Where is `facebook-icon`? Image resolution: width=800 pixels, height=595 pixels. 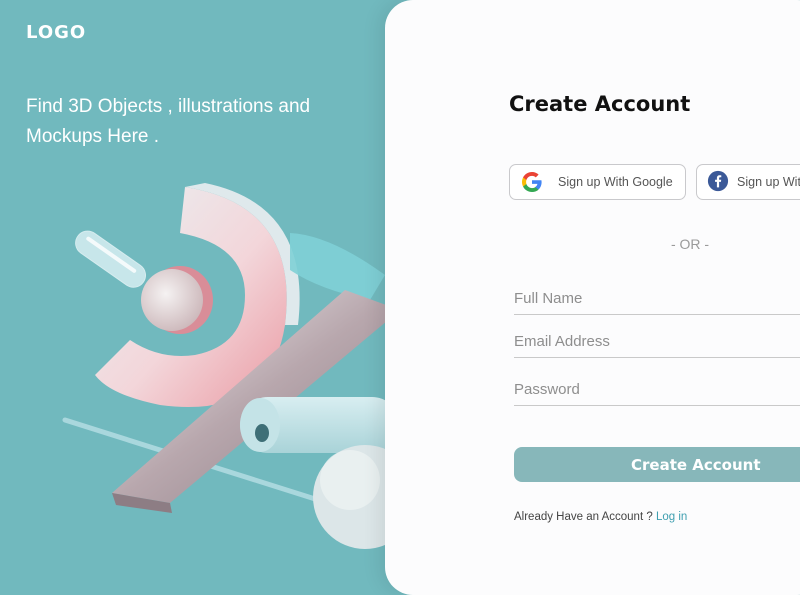
facebook-icon is located at coordinates (718, 182).